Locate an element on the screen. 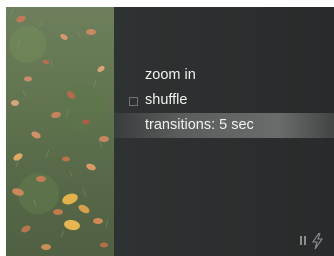 The height and width of the screenshot is (256, 334). menu-item-transitions: transitions: 5 sec is located at coordinates (224, 125).